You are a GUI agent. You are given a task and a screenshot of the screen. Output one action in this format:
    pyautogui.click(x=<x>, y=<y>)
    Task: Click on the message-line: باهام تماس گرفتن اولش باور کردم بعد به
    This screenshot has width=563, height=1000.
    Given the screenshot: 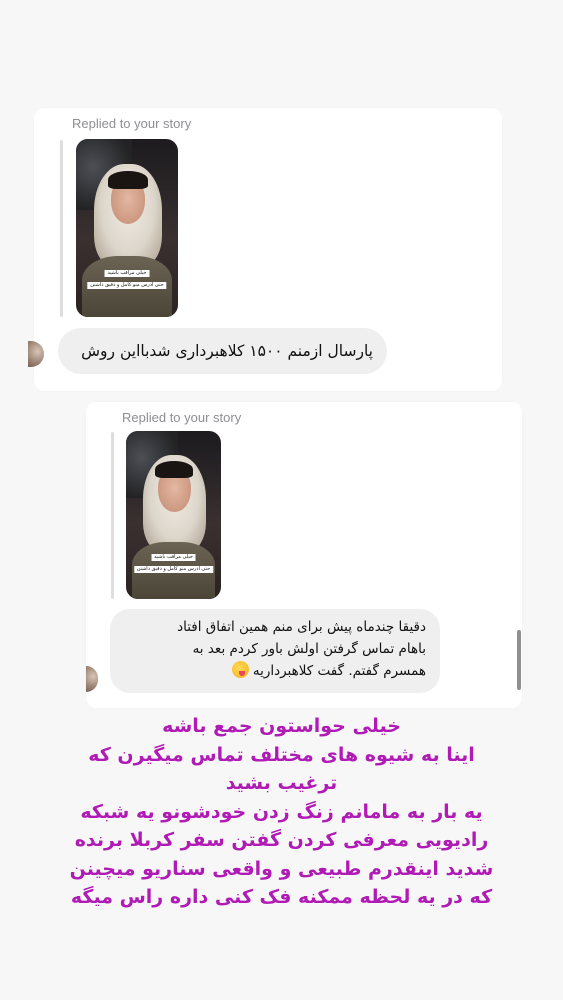 What is the action you would take?
    pyautogui.click(x=309, y=649)
    